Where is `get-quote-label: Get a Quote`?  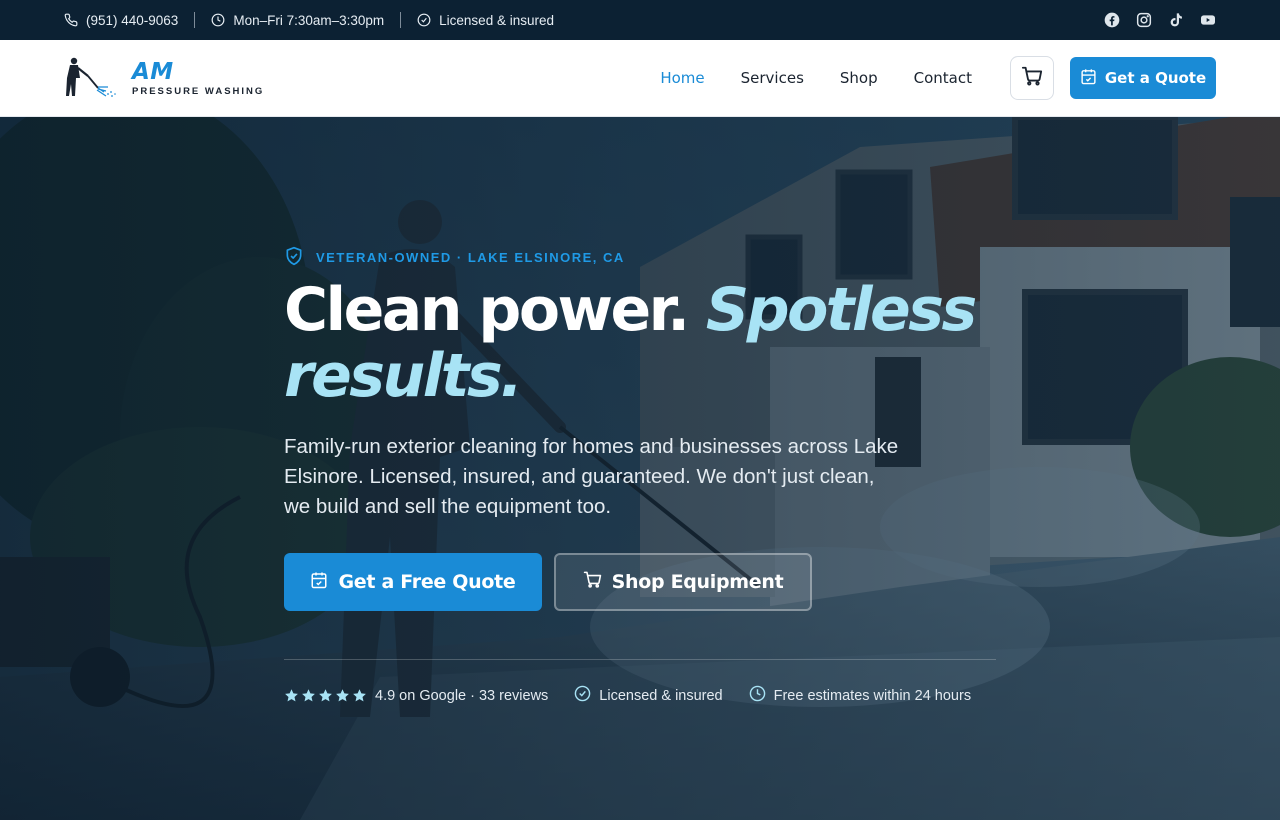 get-quote-label: Get a Quote is located at coordinates (1155, 78).